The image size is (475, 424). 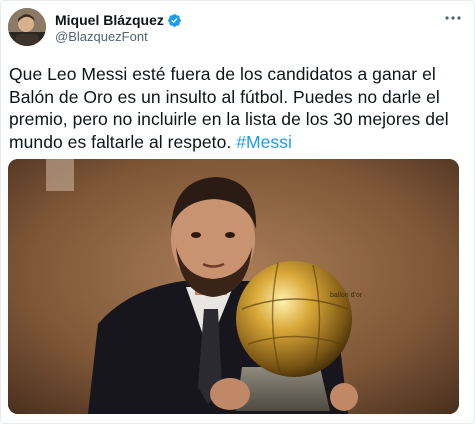 I want to click on more-options-icon, so click(x=453, y=18).